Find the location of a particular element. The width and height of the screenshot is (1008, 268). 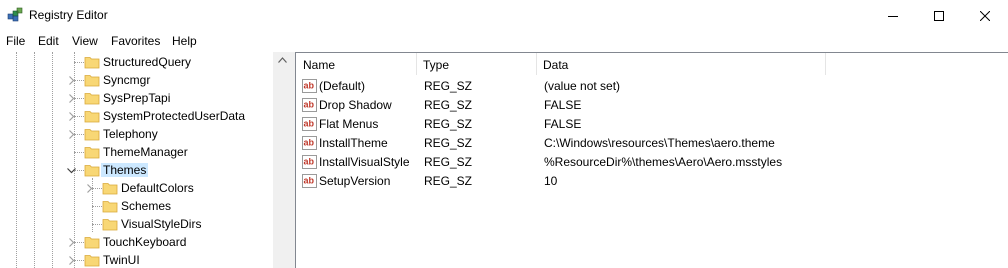

tree-item-label: StructuredQuery is located at coordinates (147, 62).